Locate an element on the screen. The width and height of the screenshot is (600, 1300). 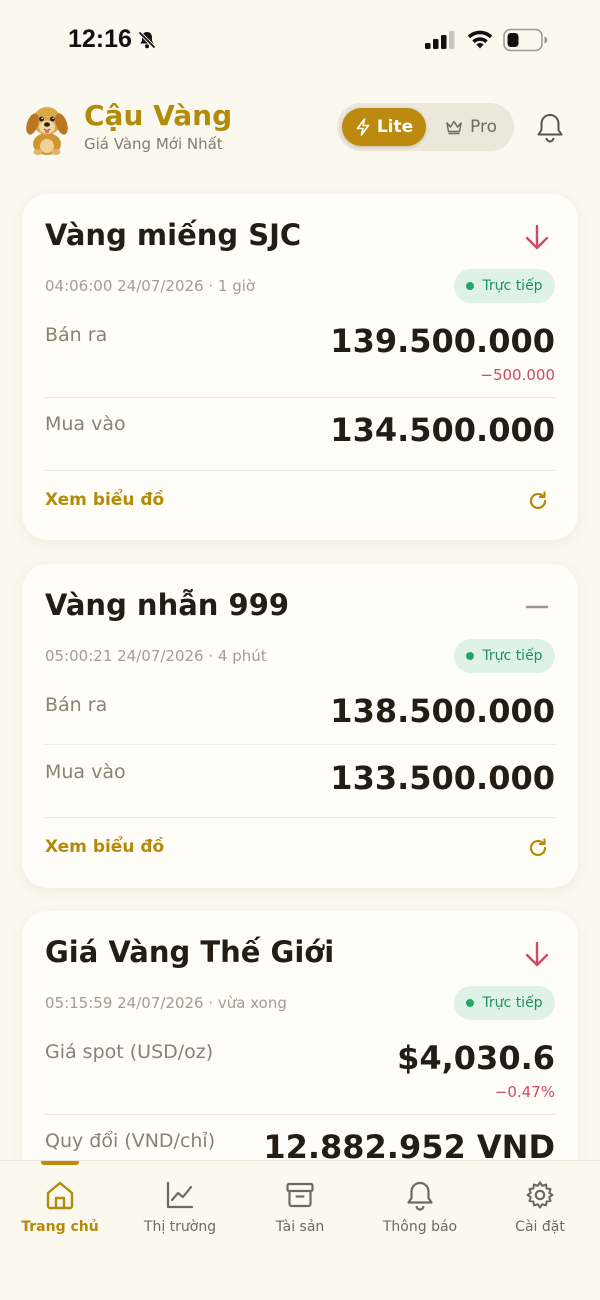
nav-label-settings: Cài đặt is located at coordinates (540, 1227).